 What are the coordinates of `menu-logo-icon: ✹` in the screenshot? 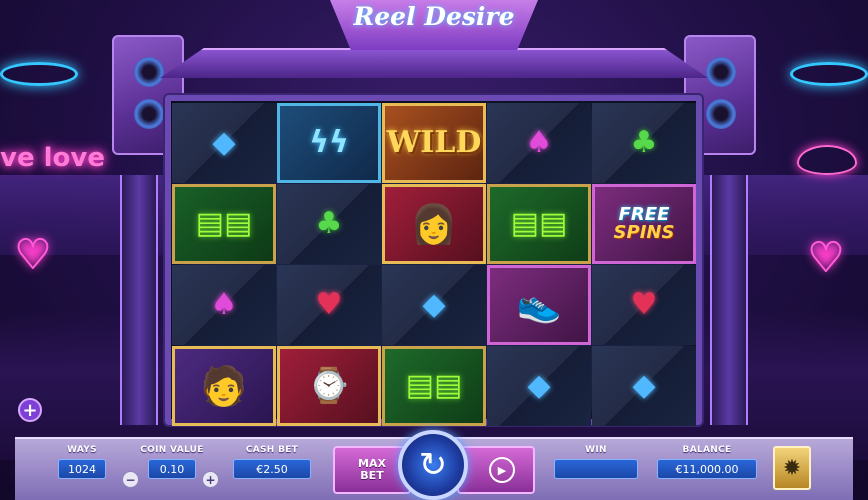 It's located at (792, 468).